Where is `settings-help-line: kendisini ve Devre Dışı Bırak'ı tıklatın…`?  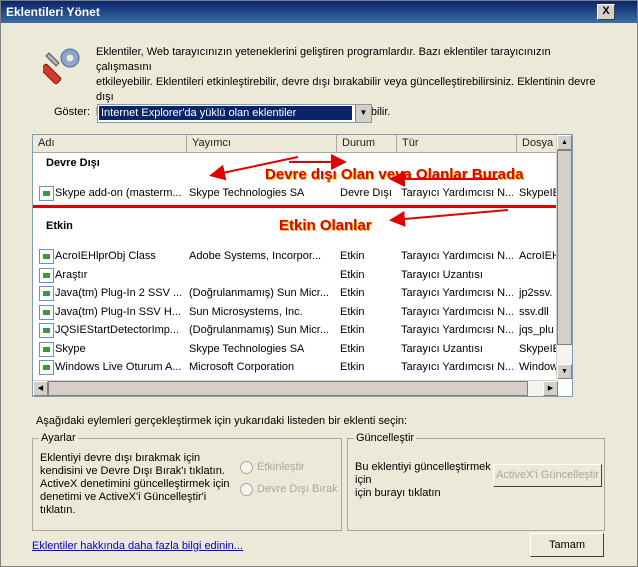
settings-help-line: kendisini ve Devre Dışı Bırak'ı tıklatın… is located at coordinates (132, 471).